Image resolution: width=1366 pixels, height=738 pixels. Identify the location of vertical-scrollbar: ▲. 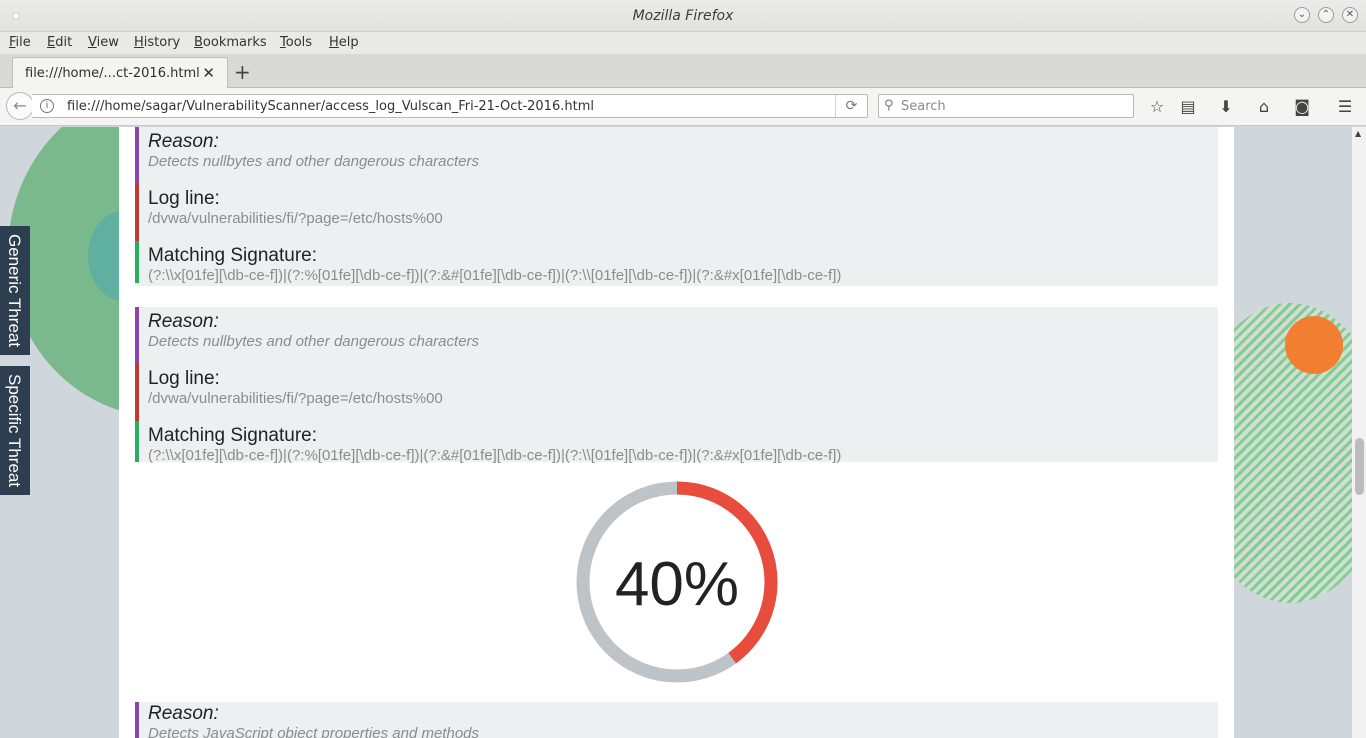
(1359, 432).